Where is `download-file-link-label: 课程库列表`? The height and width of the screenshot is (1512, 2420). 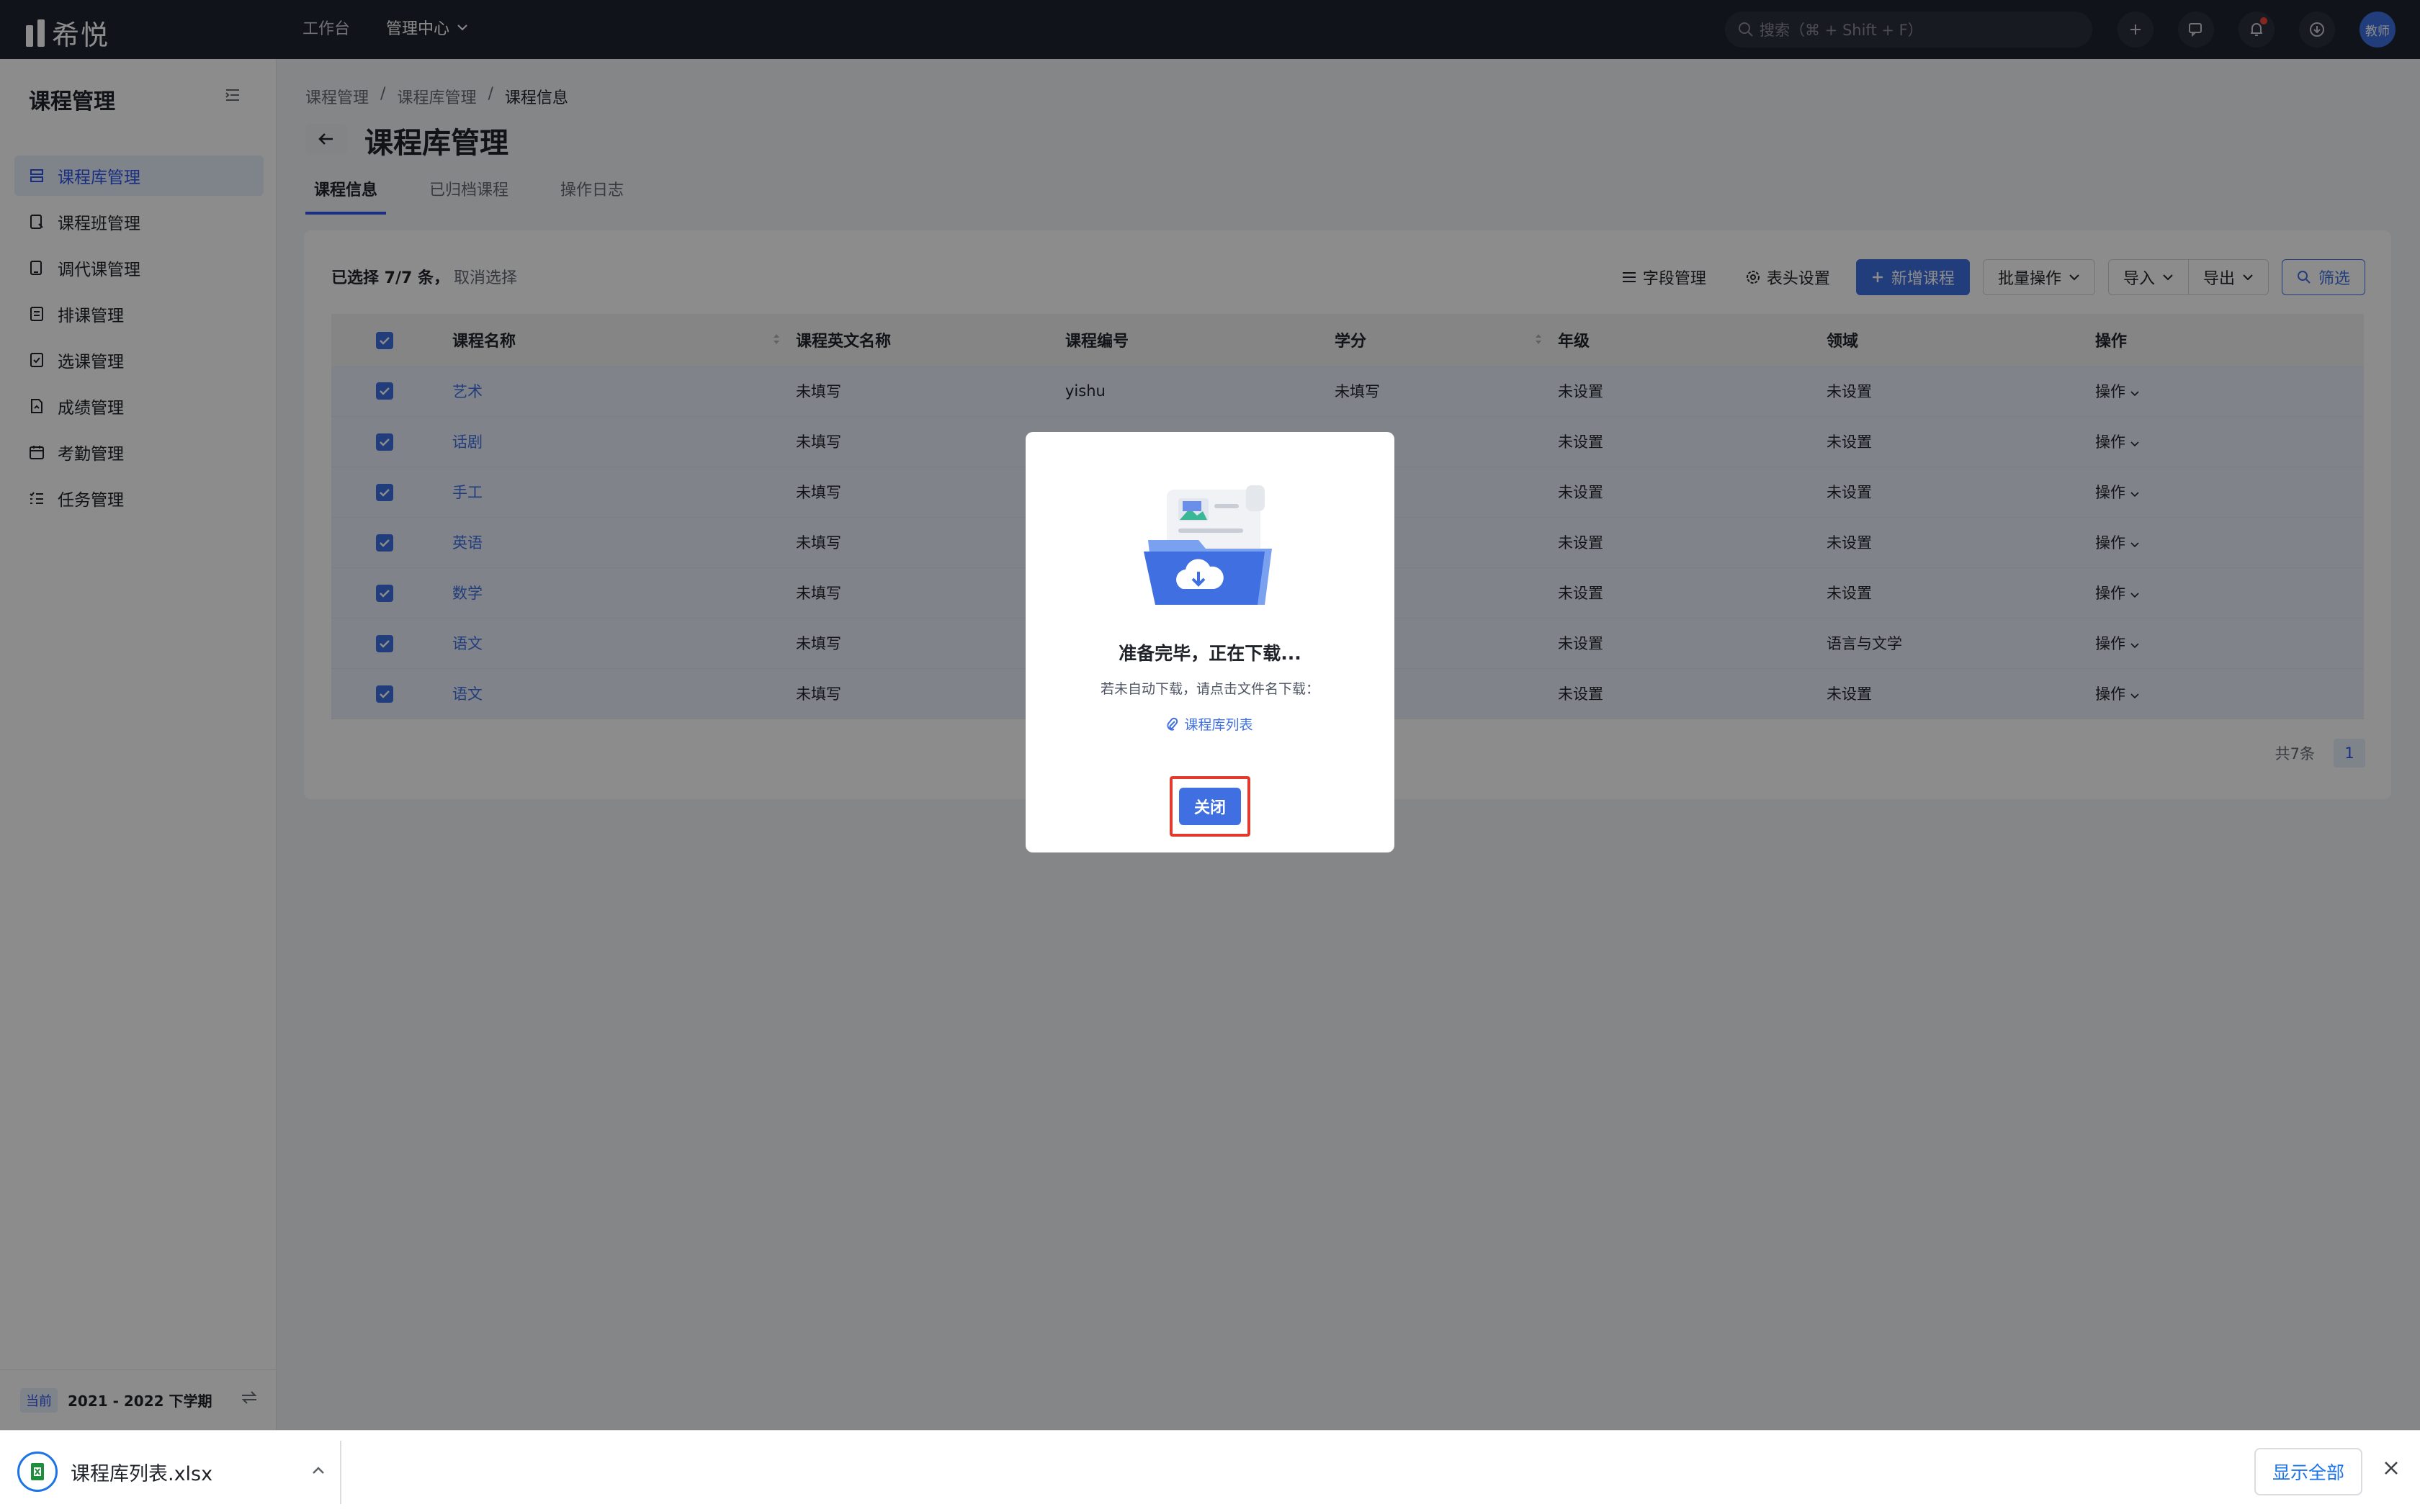 download-file-link-label: 课程库列表 is located at coordinates (1218, 725).